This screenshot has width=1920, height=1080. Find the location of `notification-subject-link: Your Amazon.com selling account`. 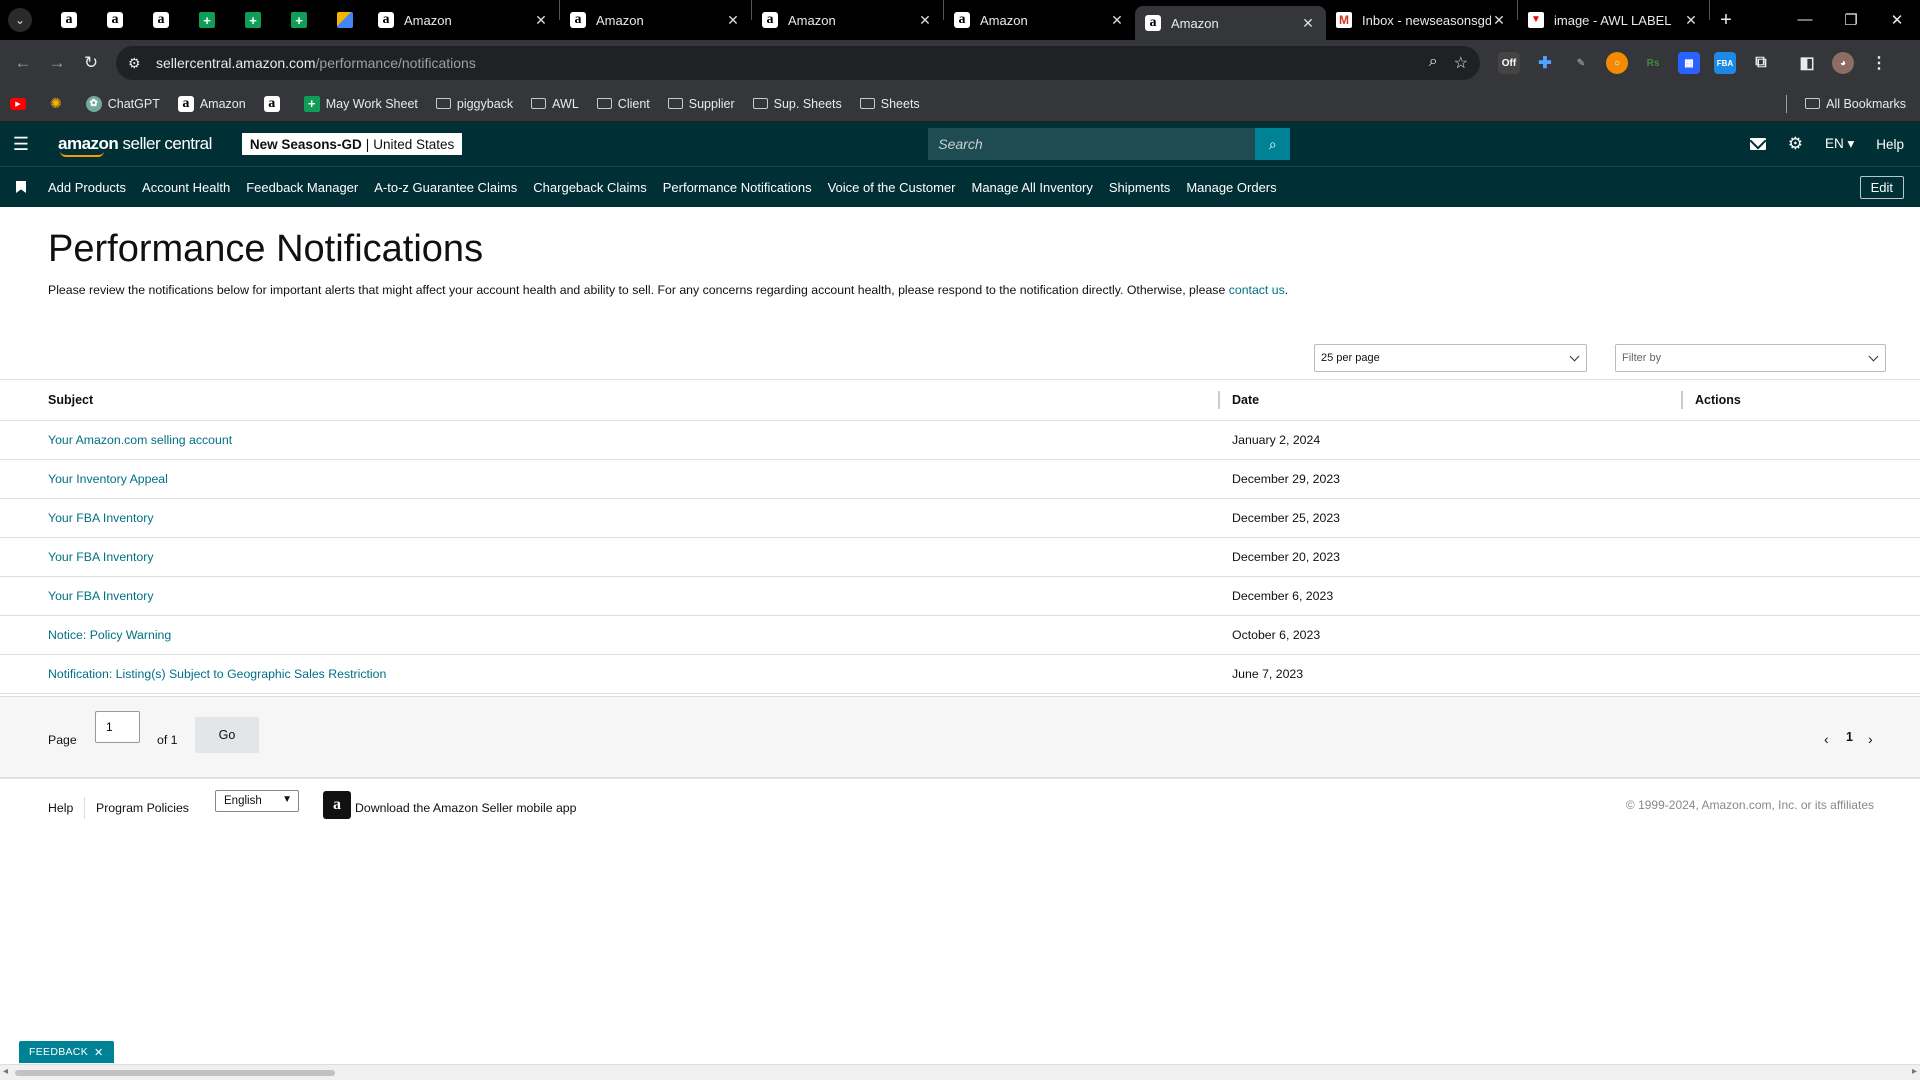

notification-subject-link: Your Amazon.com selling account is located at coordinates (140, 440).